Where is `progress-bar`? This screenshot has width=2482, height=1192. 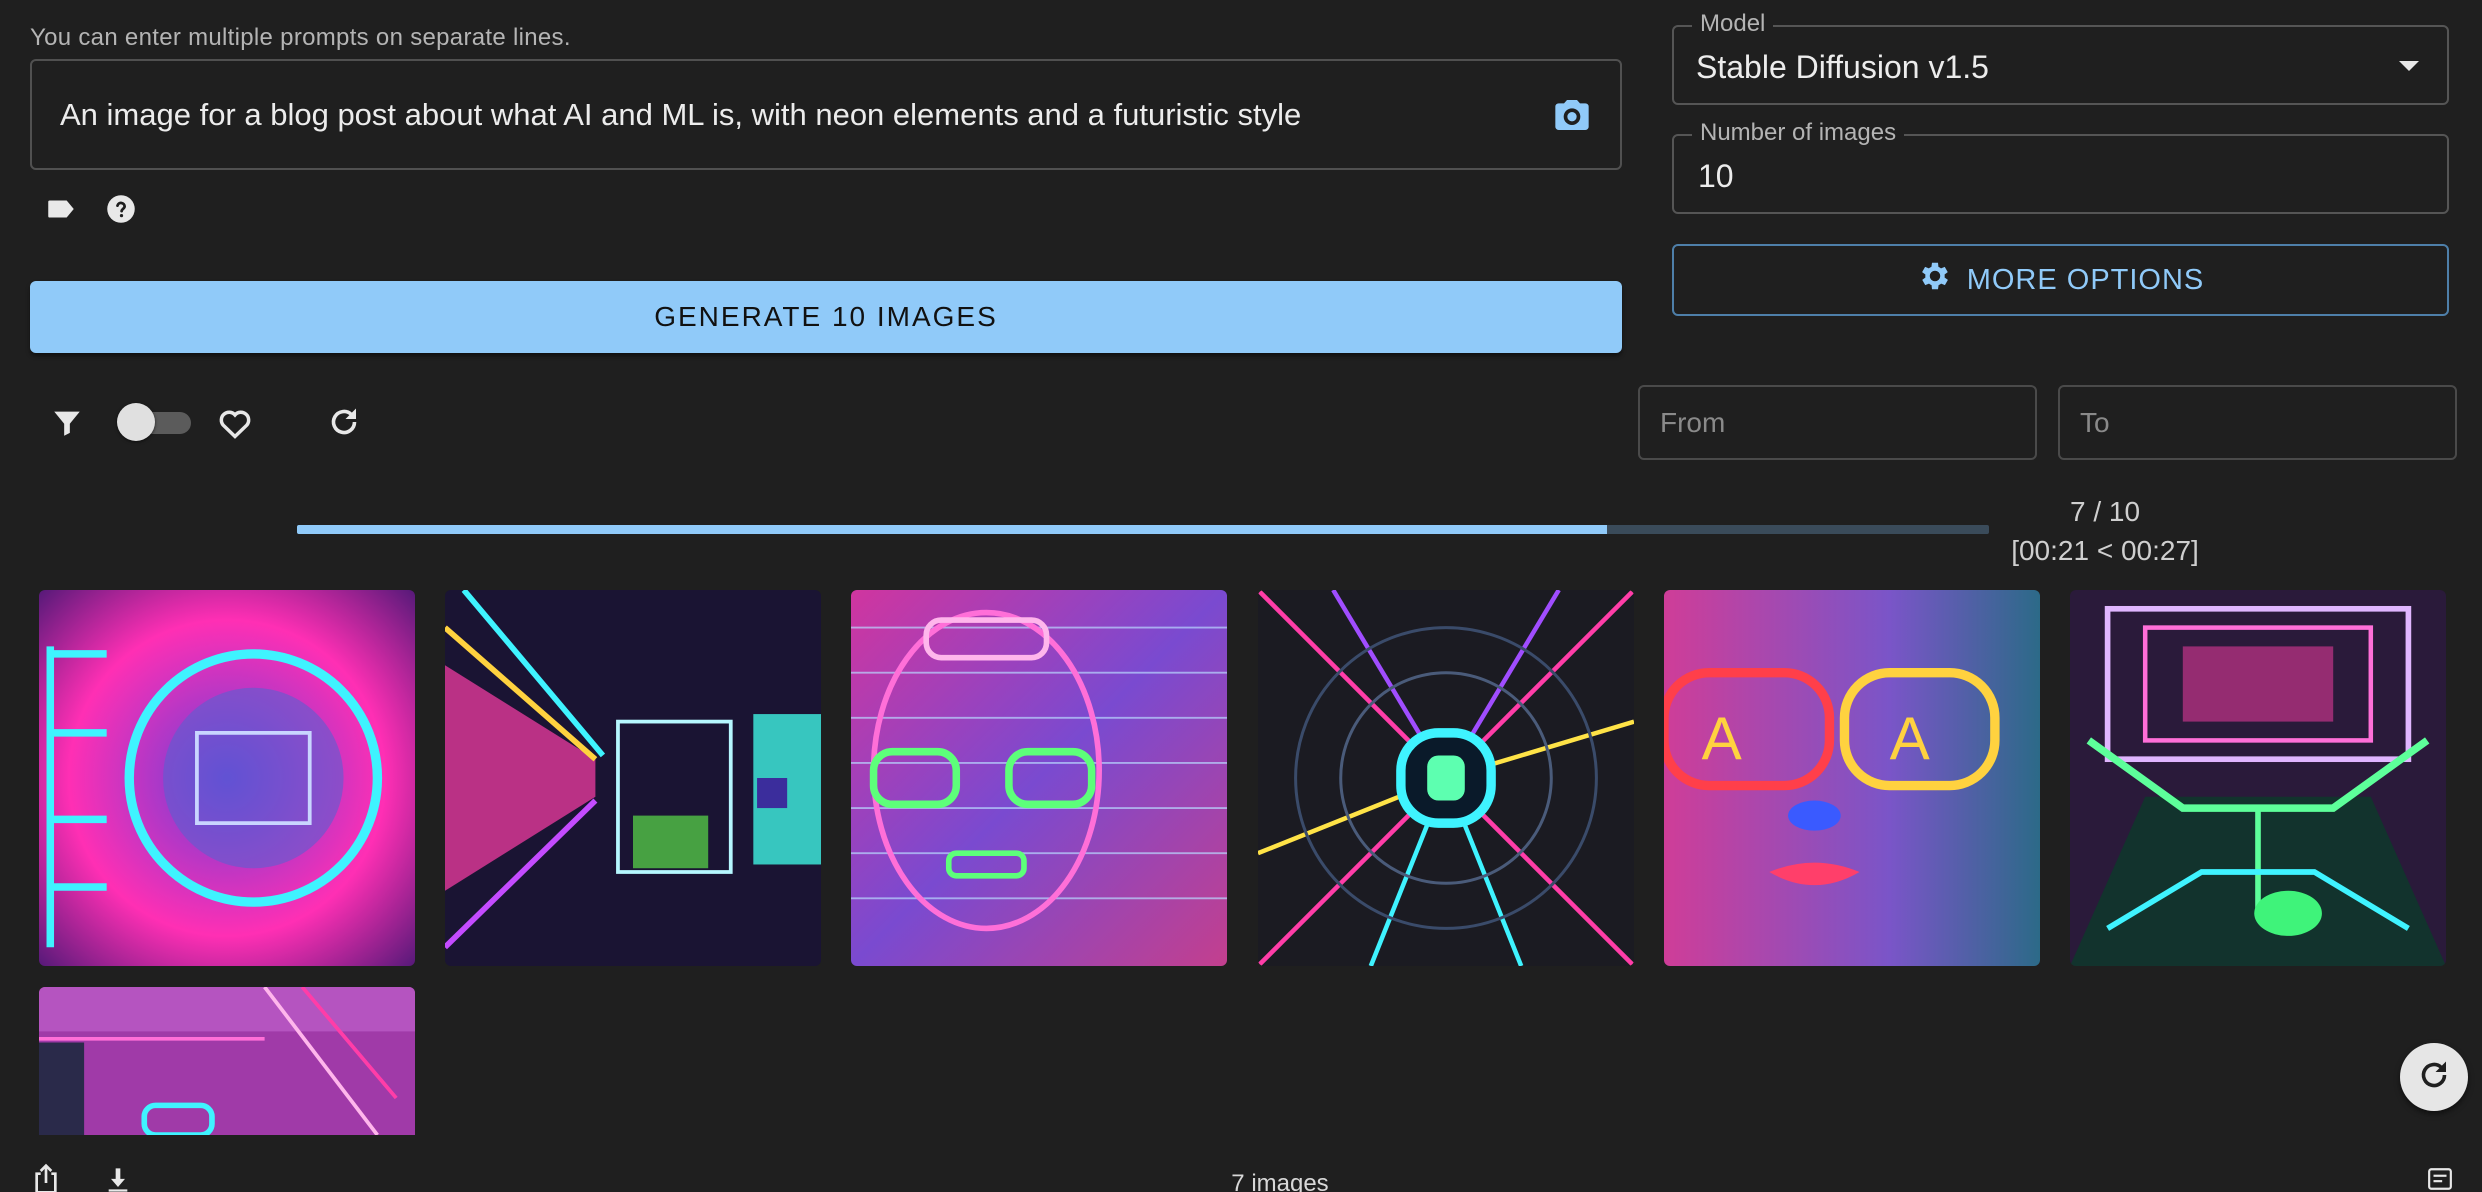 progress-bar is located at coordinates (1143, 529).